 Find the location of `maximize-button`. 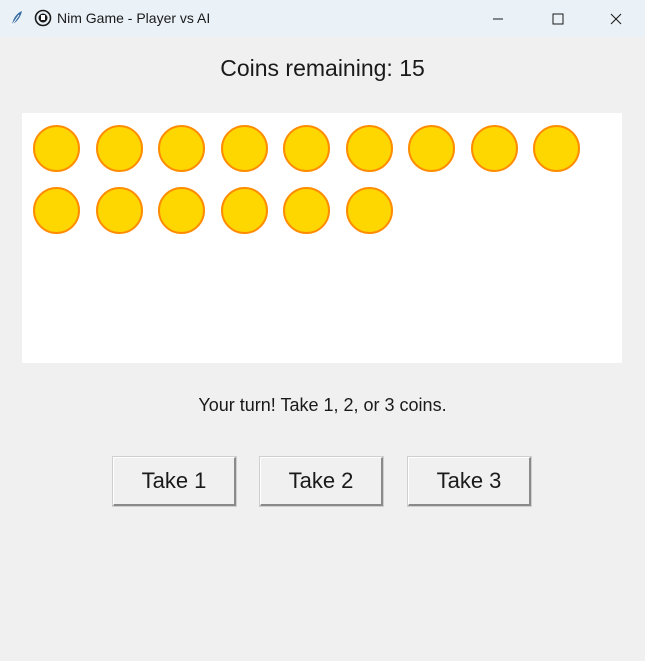

maximize-button is located at coordinates (558, 18).